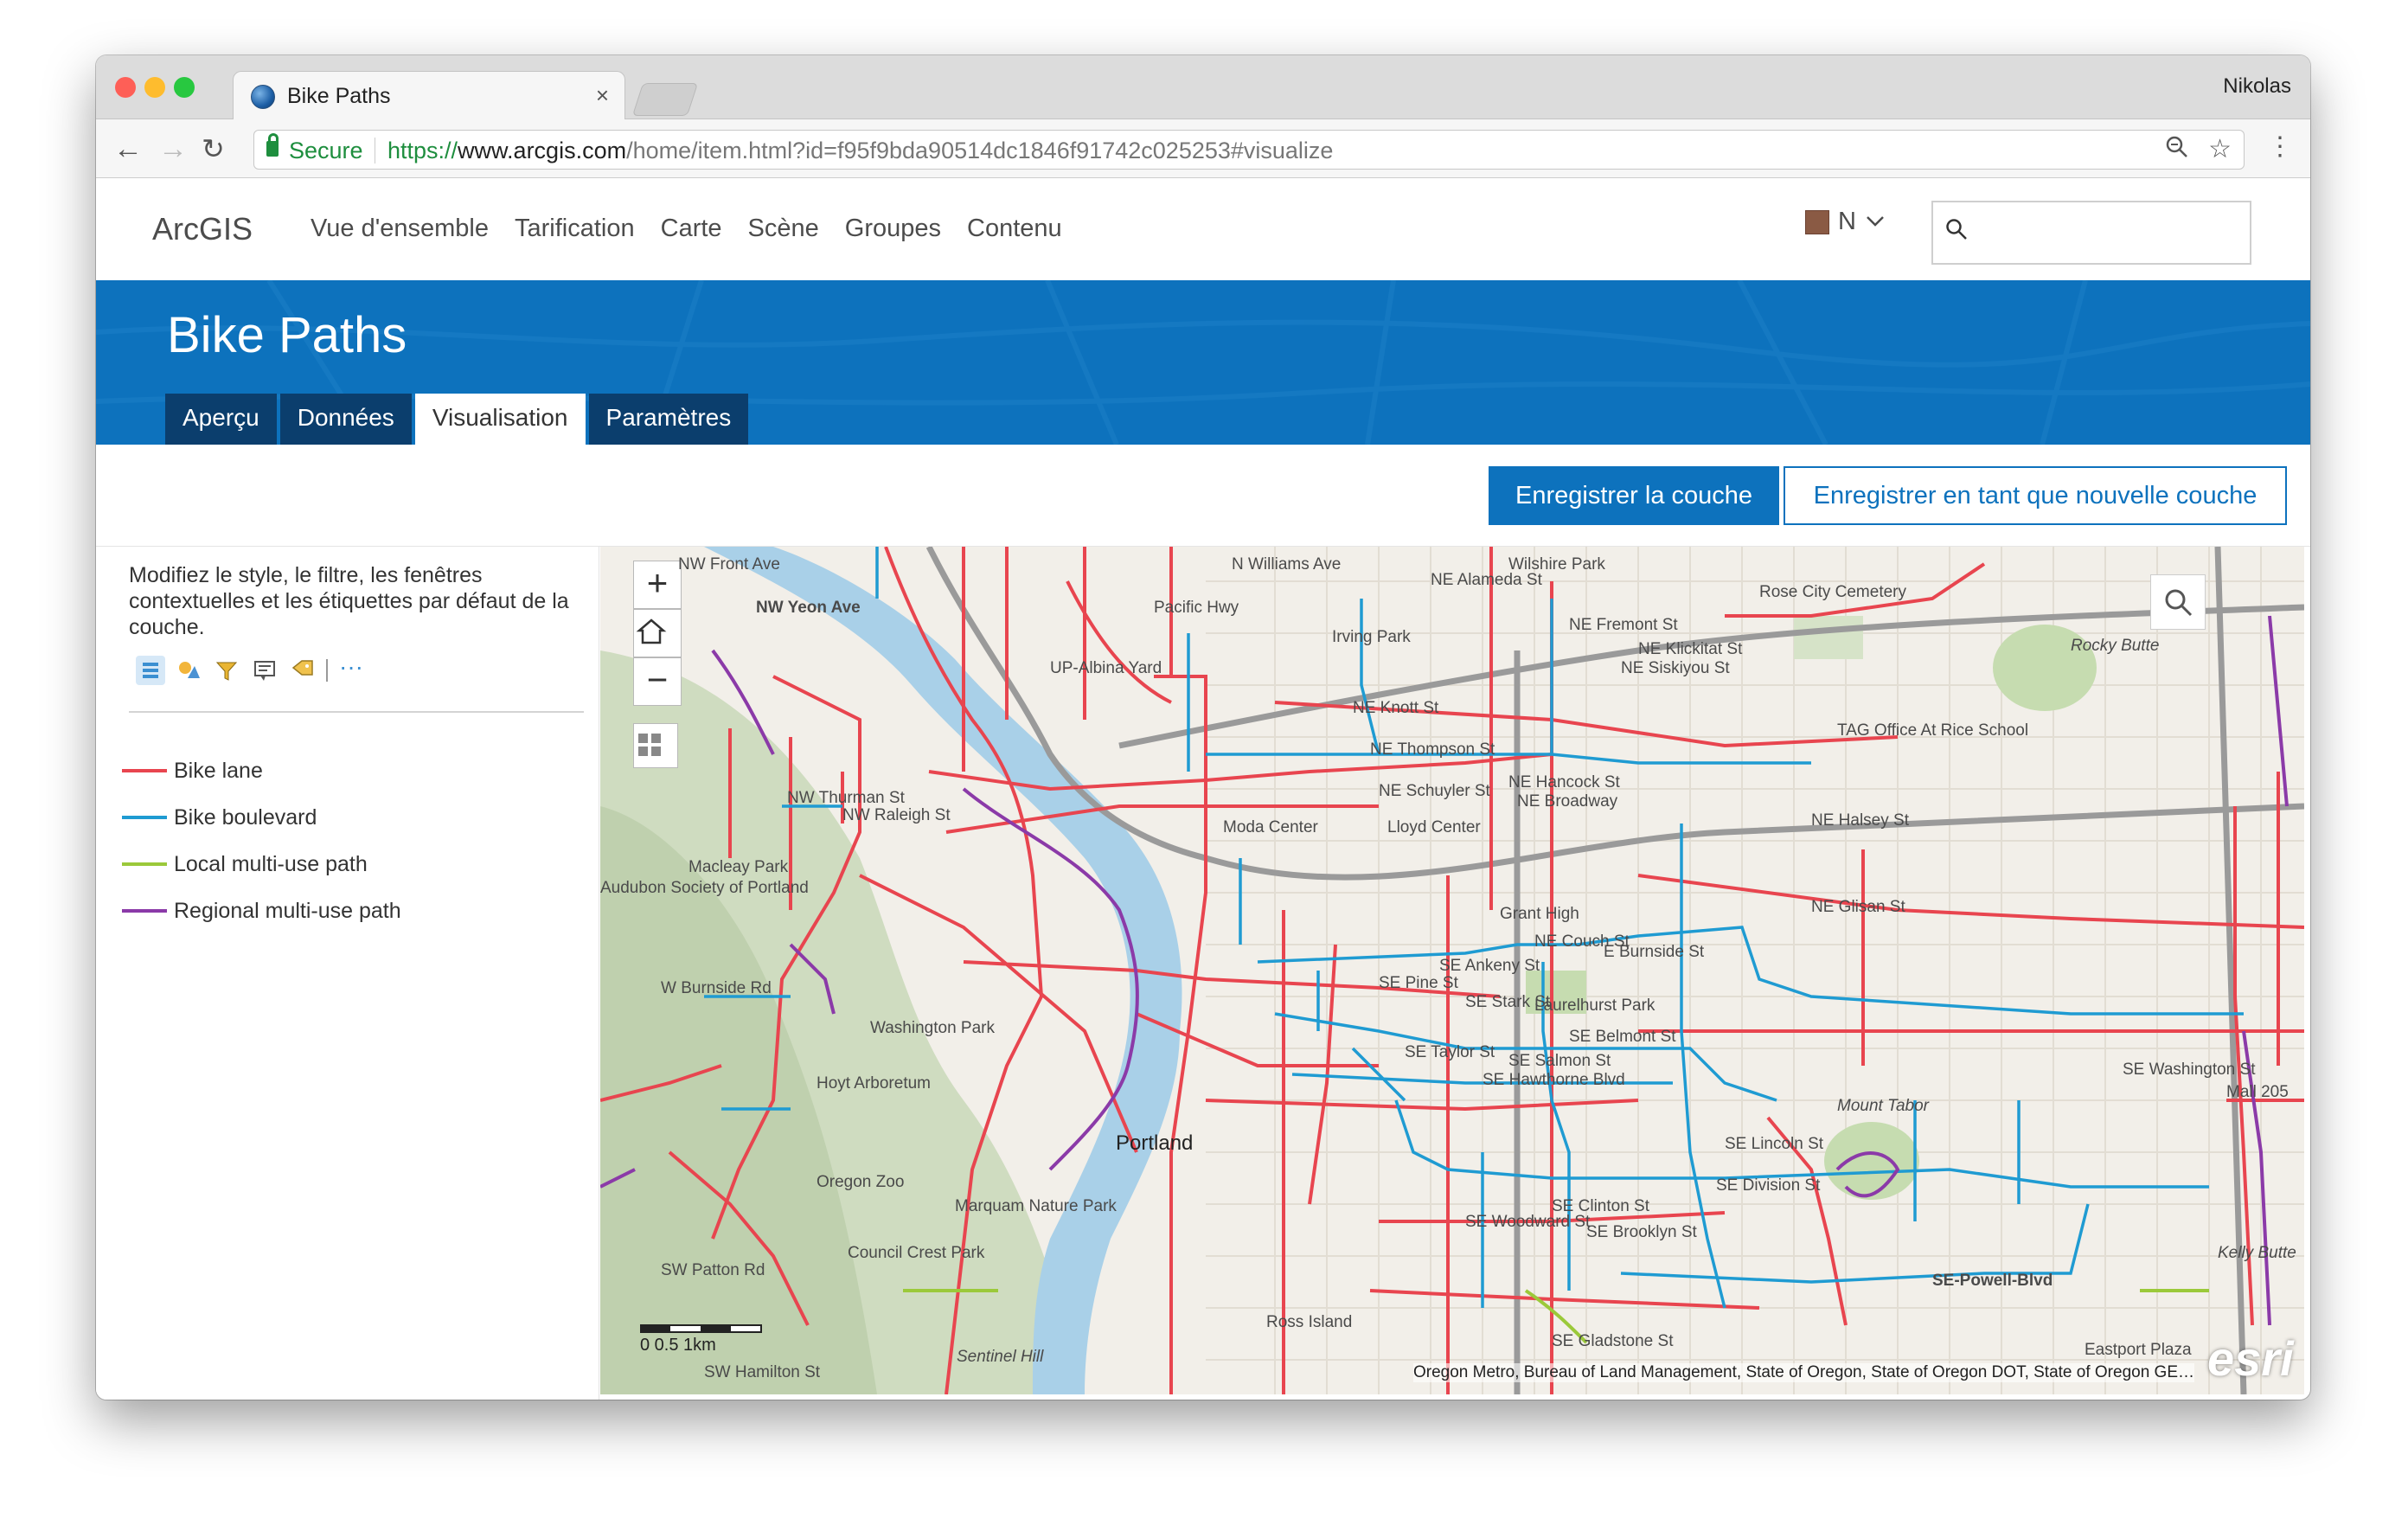  I want to click on map-label: NE Schuyler St, so click(1434, 791).